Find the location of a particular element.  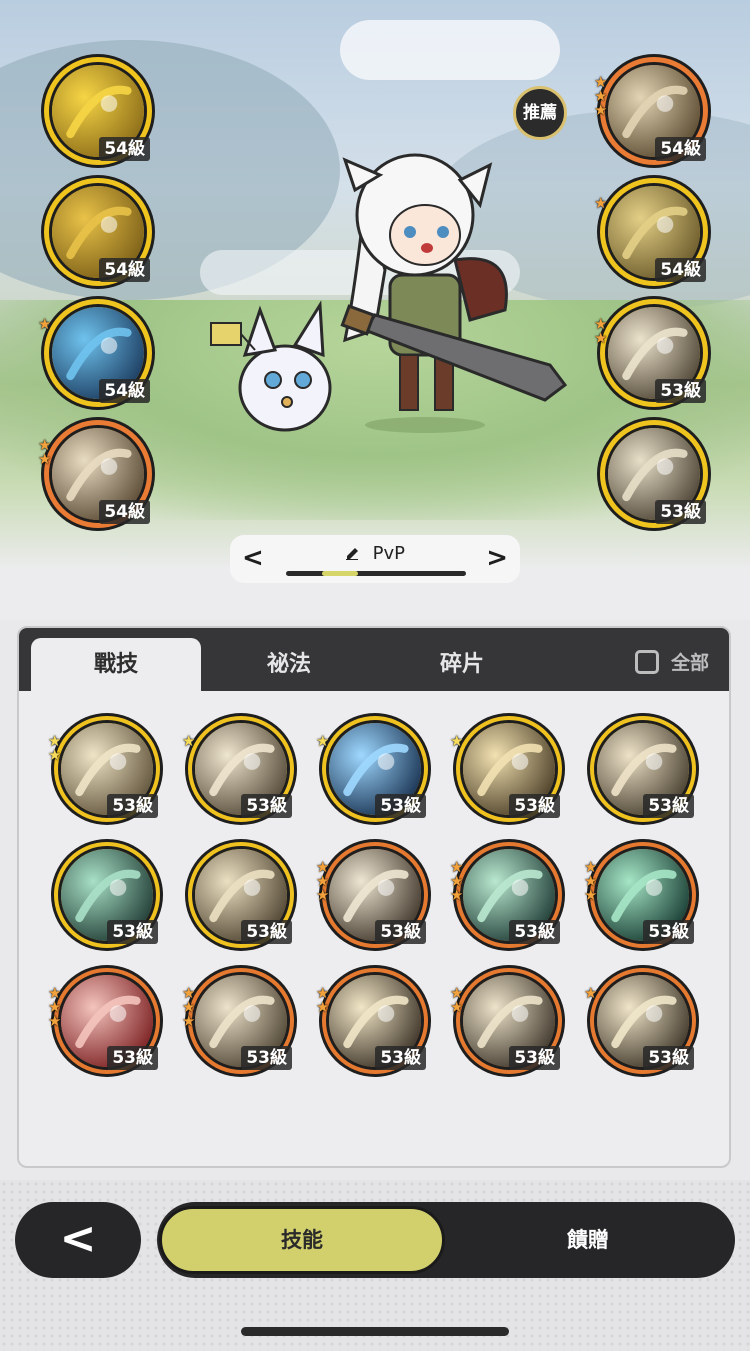

back-button: < is located at coordinates (78, 1240).